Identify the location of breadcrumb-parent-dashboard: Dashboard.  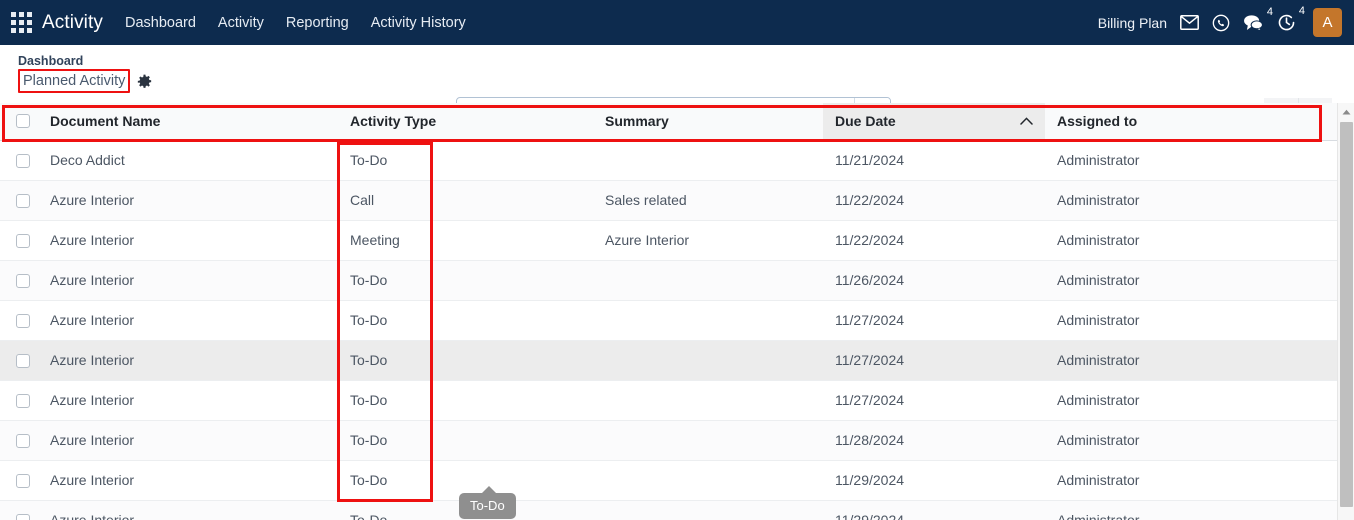
(139, 61).